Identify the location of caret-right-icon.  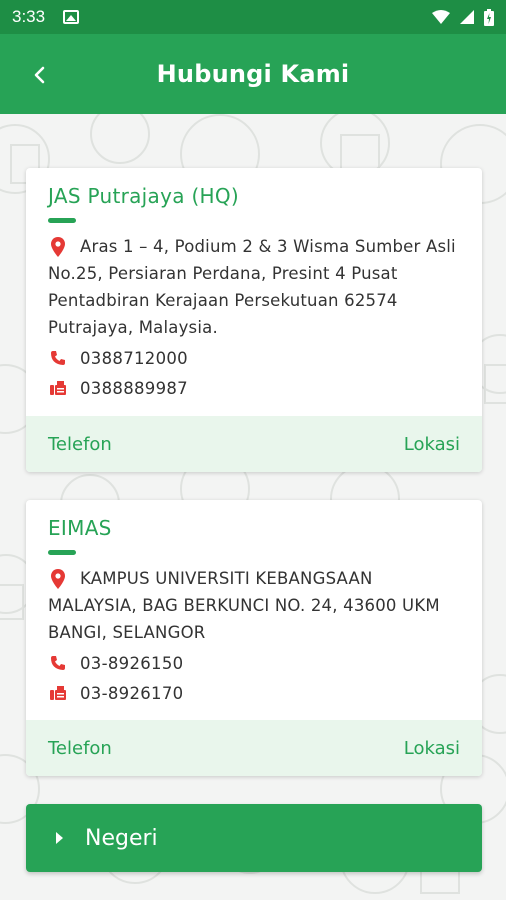
(59, 838).